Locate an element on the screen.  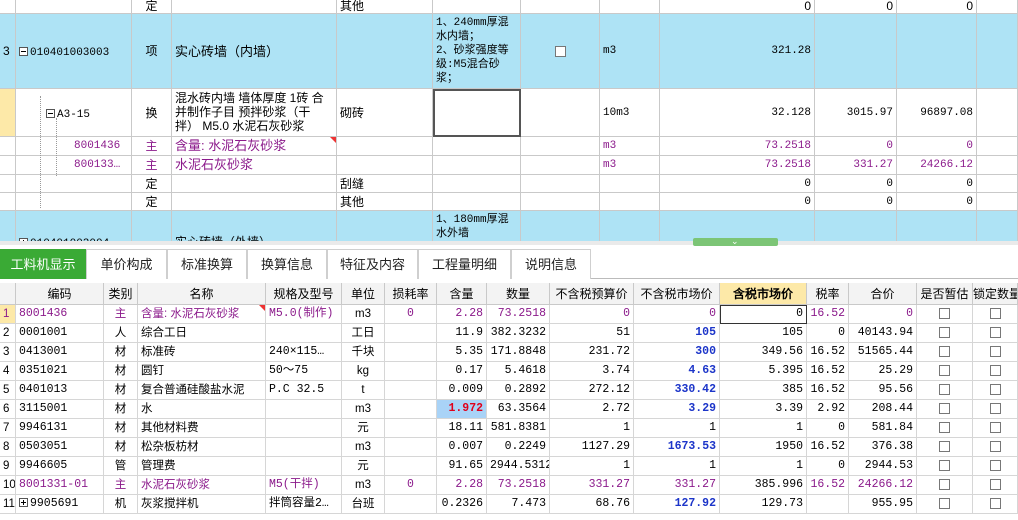
name-cell: 实心砖墙（内墙） is located at coordinates (254, 51).